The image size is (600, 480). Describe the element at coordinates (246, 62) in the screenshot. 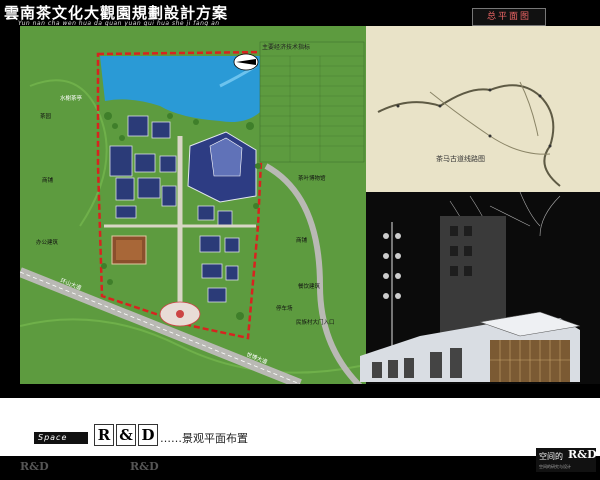

I see `north-arrow-icon` at that location.